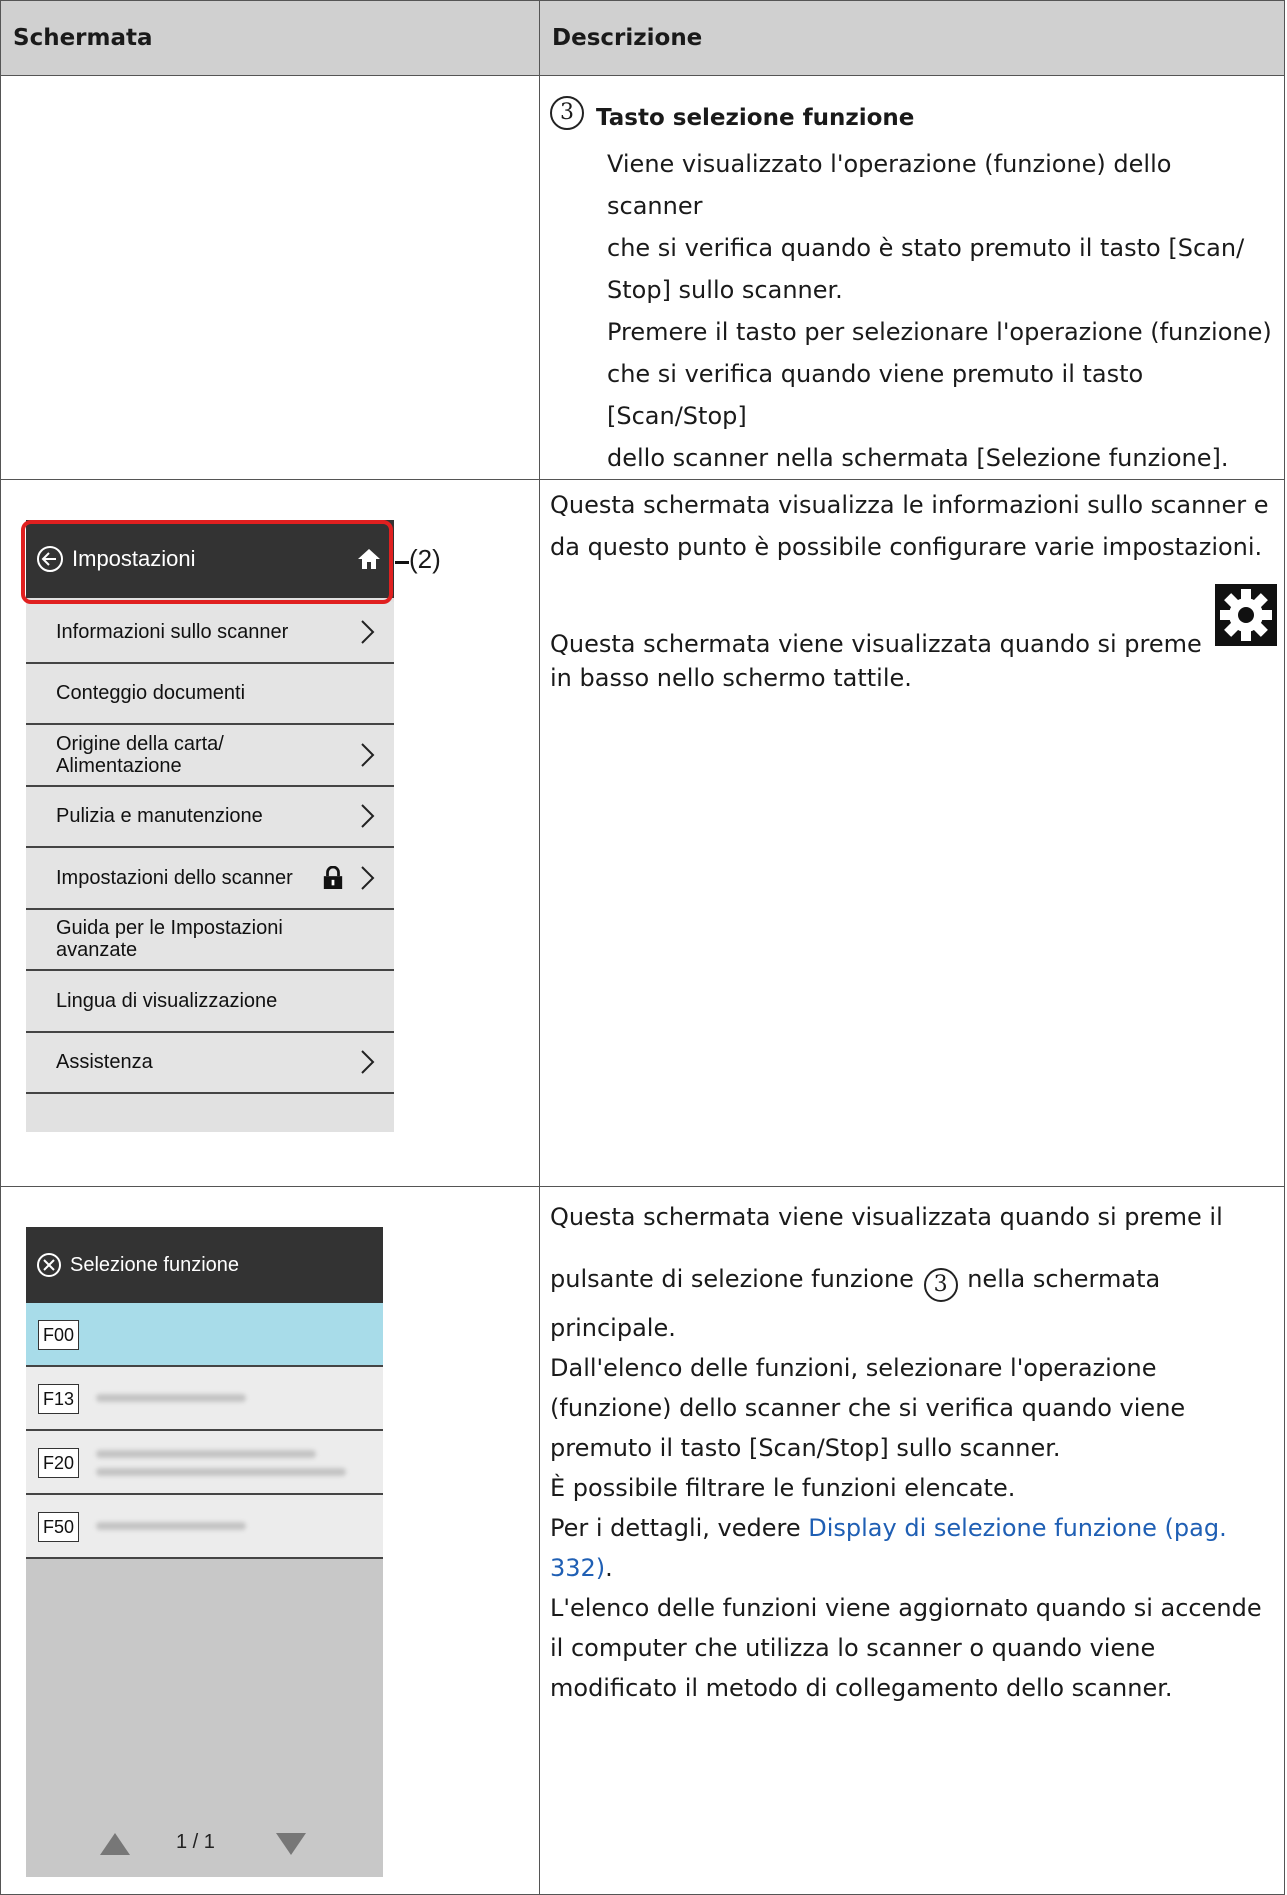 This screenshot has height=1895, width=1287. Describe the element at coordinates (204, 1463) in the screenshot. I see `function-item: F20` at that location.